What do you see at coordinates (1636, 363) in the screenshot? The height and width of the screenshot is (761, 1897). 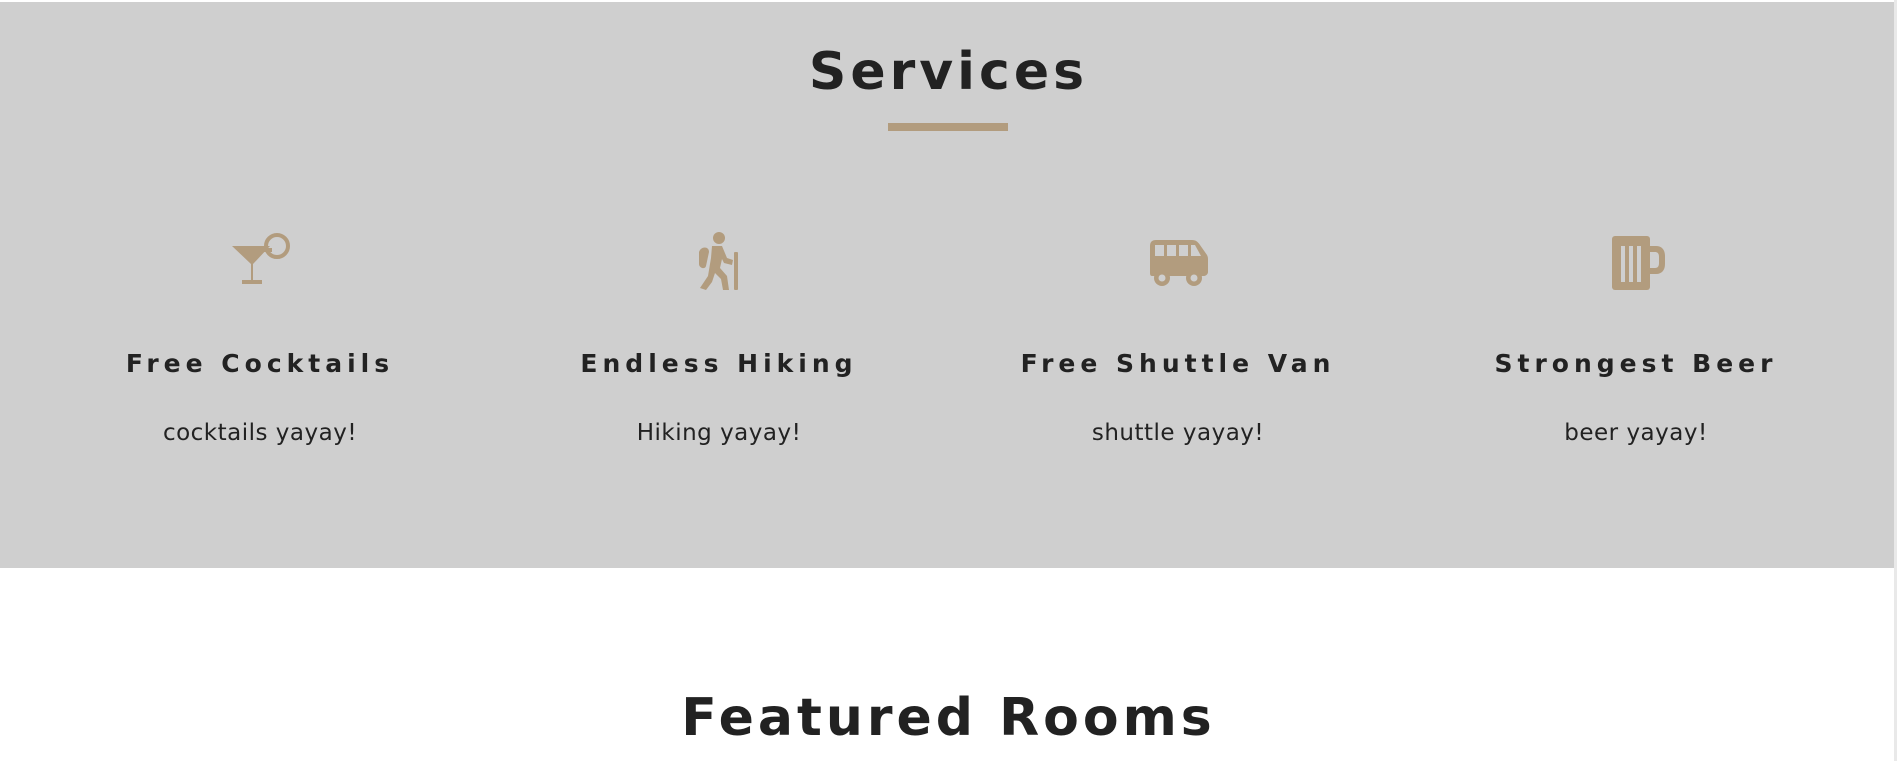 I see `service-name: Strongest Beer` at bounding box center [1636, 363].